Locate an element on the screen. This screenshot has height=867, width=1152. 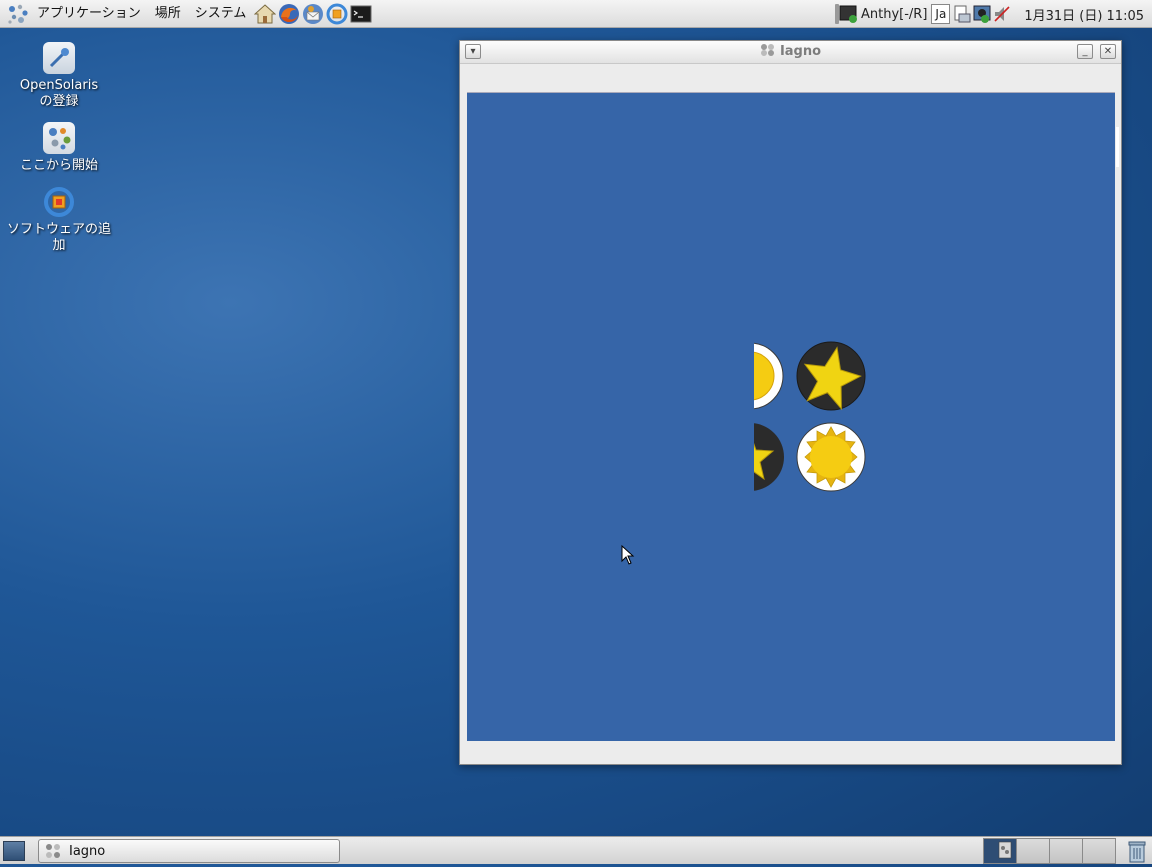
workspace-window-icon is located at coordinates (1005, 850).